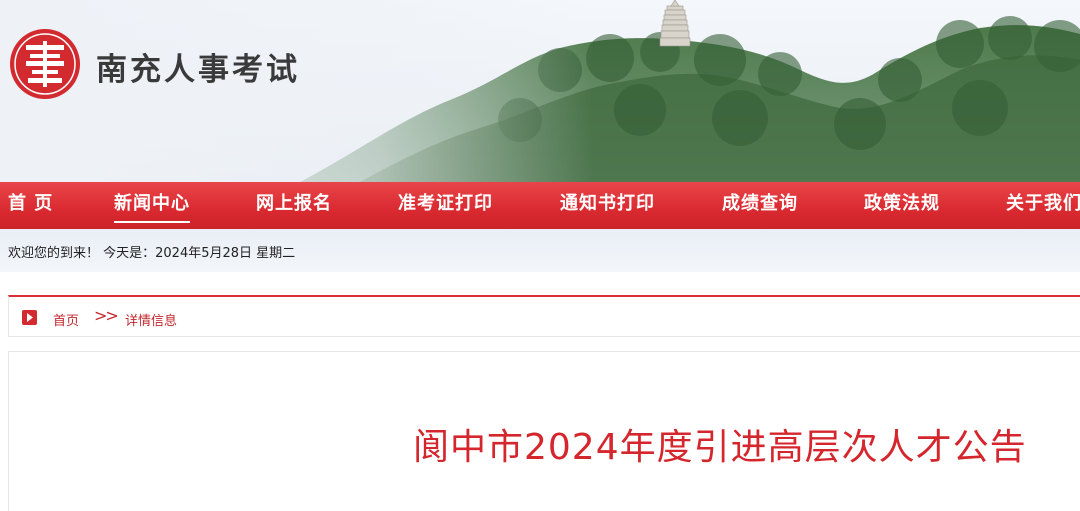  I want to click on nav-item-policies: 政策法规, so click(902, 205).